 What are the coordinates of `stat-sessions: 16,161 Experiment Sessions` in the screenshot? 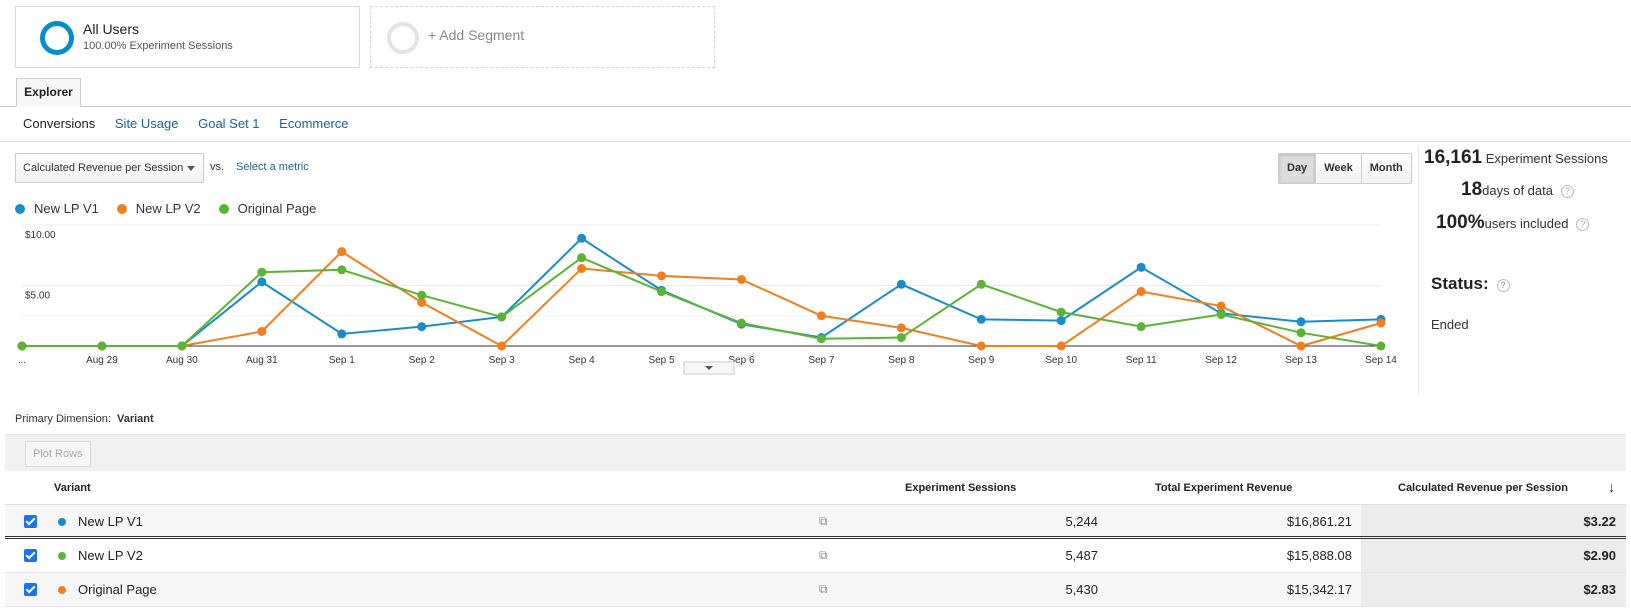 It's located at (1516, 158).